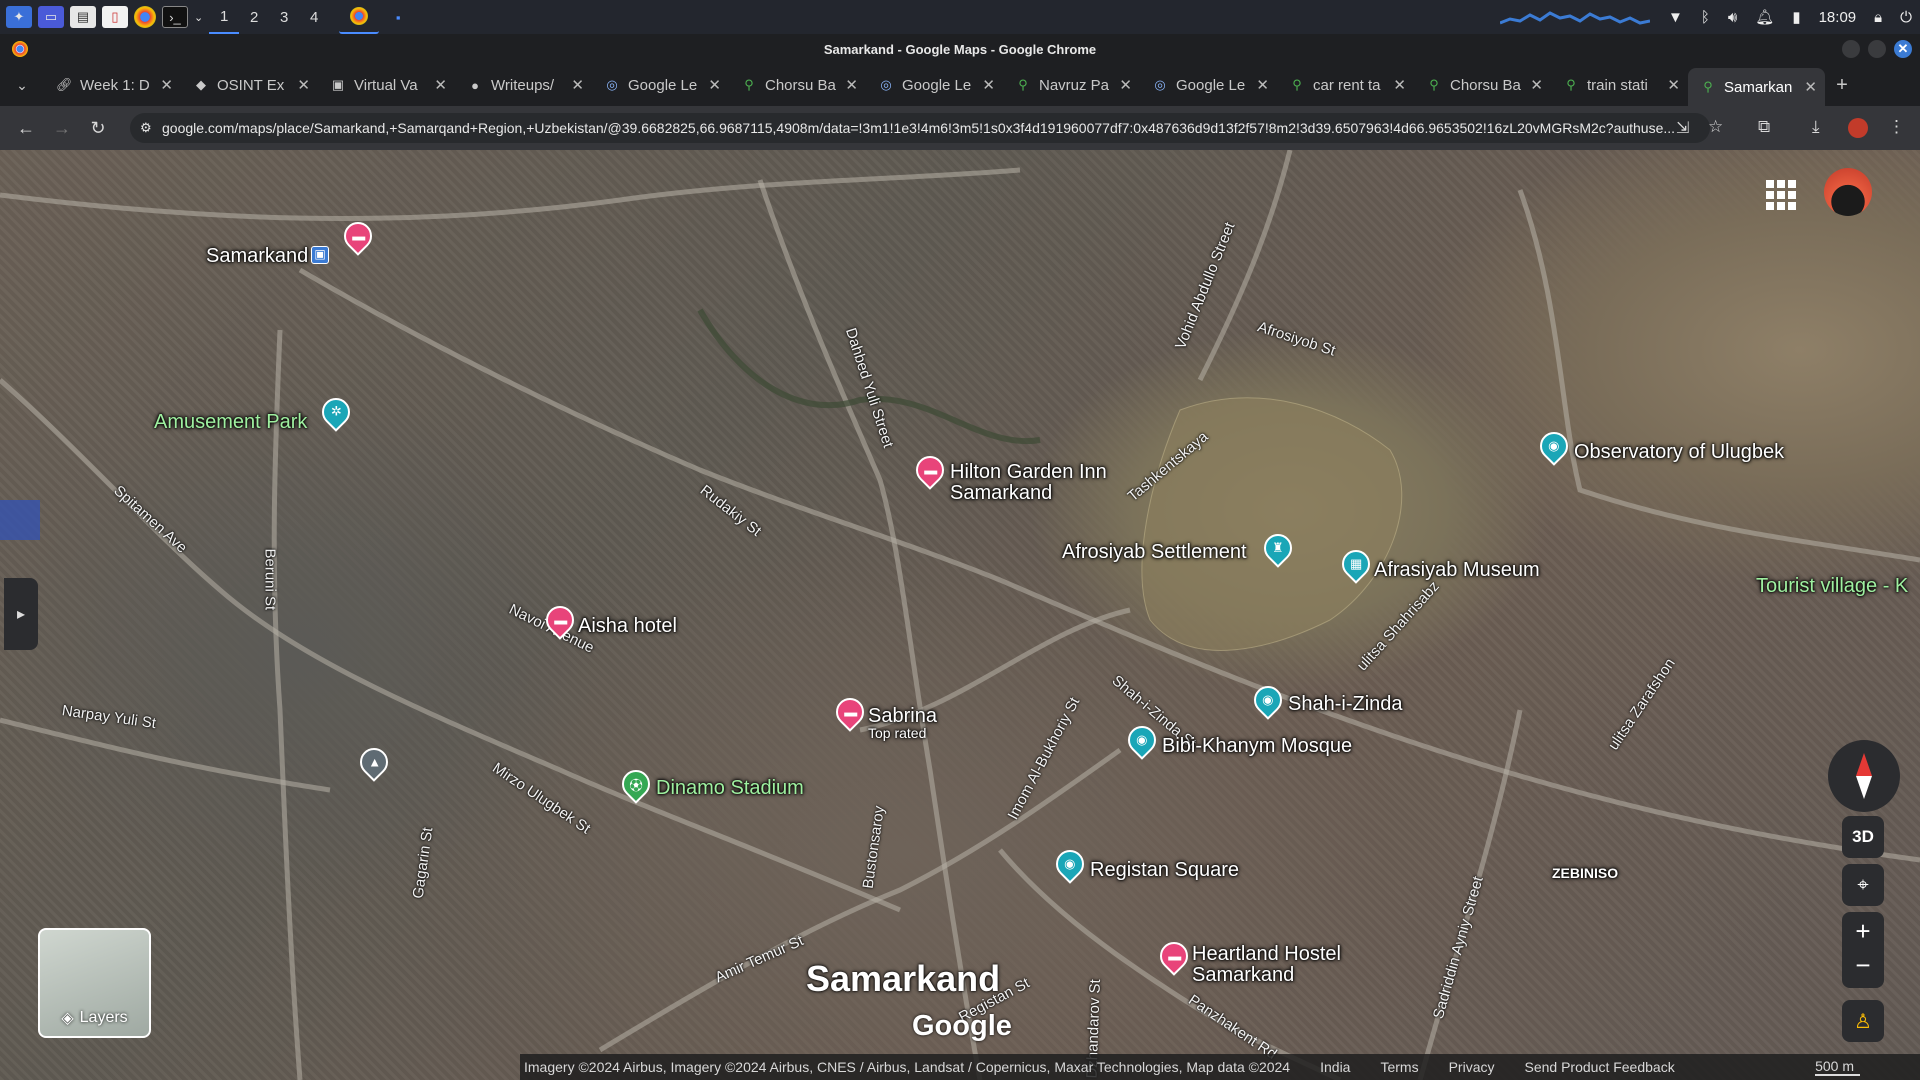 The height and width of the screenshot is (1080, 1920). Describe the element at coordinates (1472, 1067) in the screenshot. I see `privacy-link: Privacy` at that location.